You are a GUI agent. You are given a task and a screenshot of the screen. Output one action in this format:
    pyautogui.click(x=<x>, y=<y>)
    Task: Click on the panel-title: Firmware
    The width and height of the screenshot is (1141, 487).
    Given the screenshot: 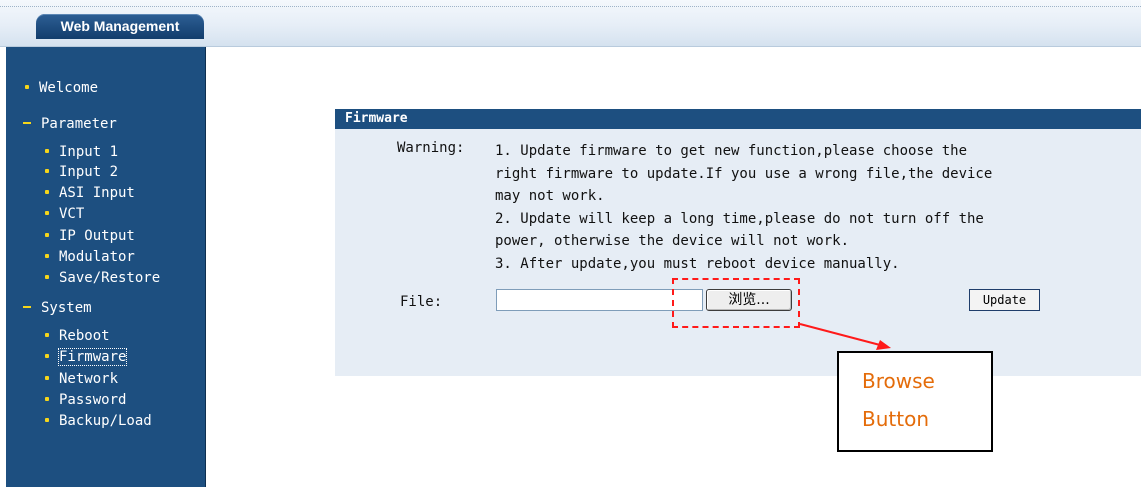 What is the action you would take?
    pyautogui.click(x=738, y=119)
    